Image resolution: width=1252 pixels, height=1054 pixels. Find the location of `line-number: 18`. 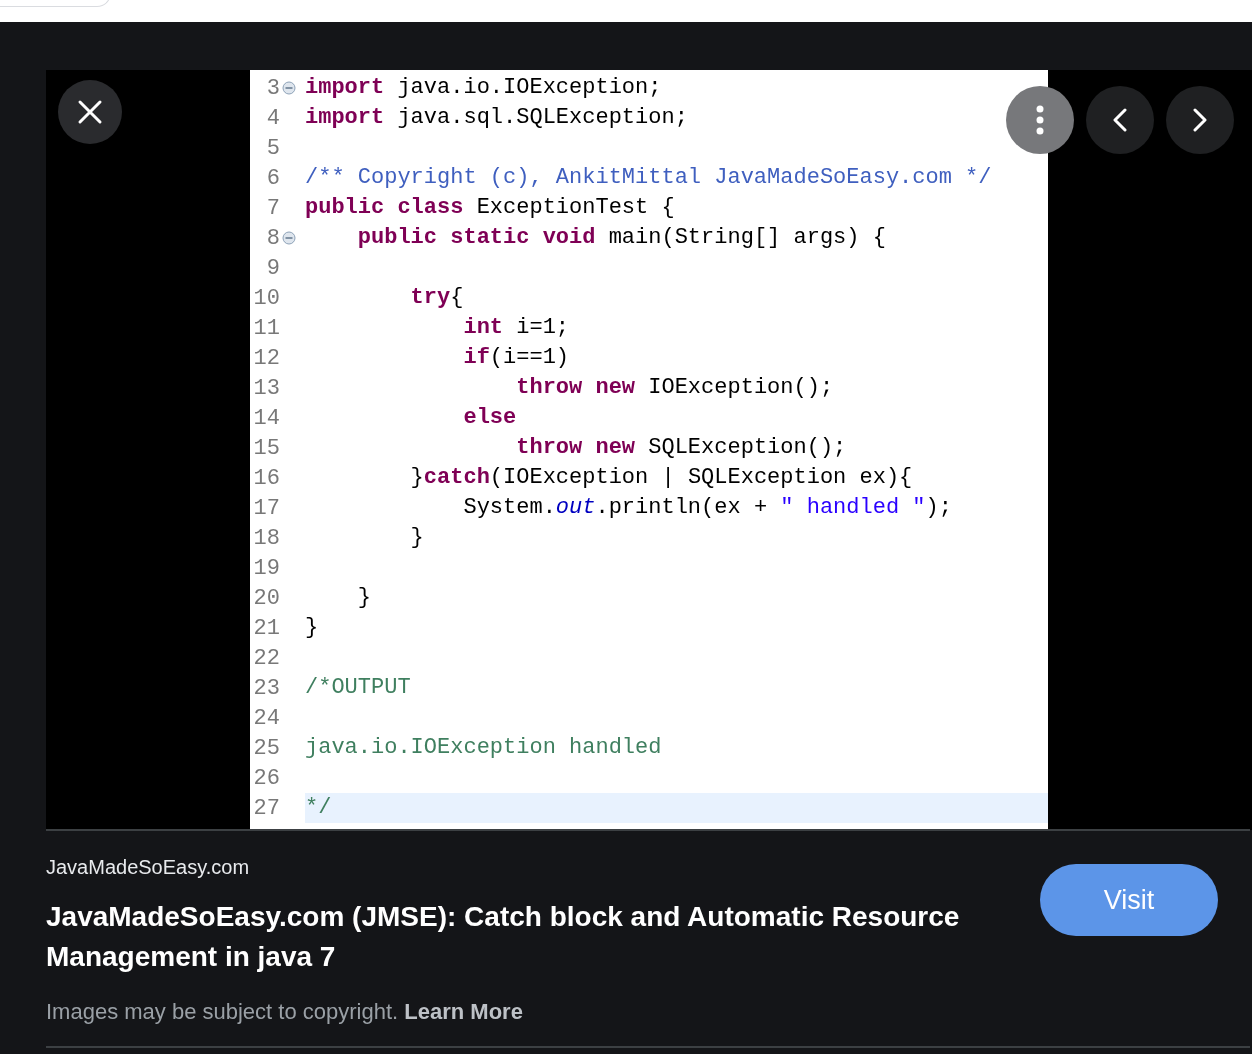

line-number: 18 is located at coordinates (266, 538).